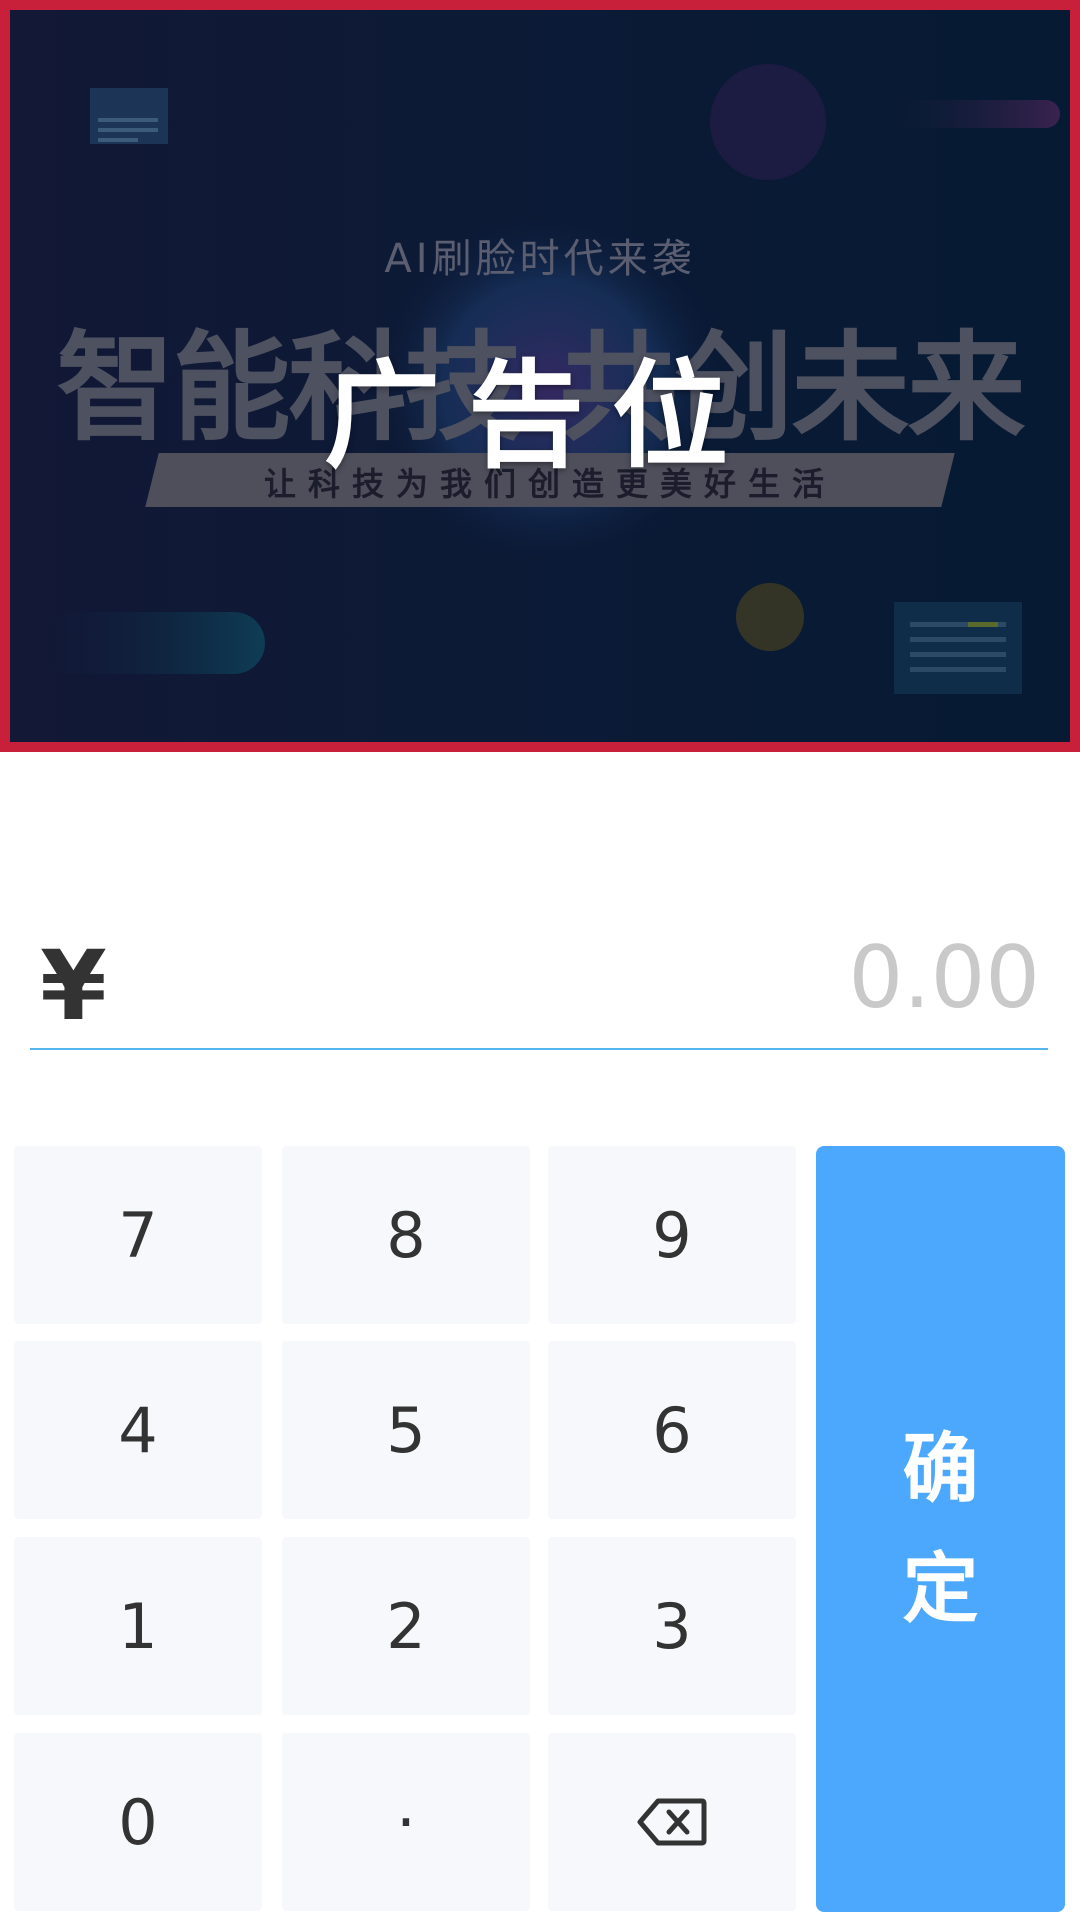 This screenshot has height=1920, width=1080. Describe the element at coordinates (73, 986) in the screenshot. I see `currency-symbol: ¥` at that location.